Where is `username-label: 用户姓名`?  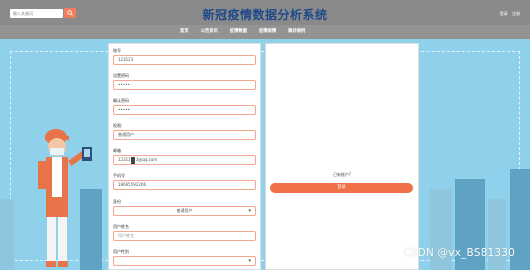
username-label: 用户姓名 is located at coordinates (121, 226).